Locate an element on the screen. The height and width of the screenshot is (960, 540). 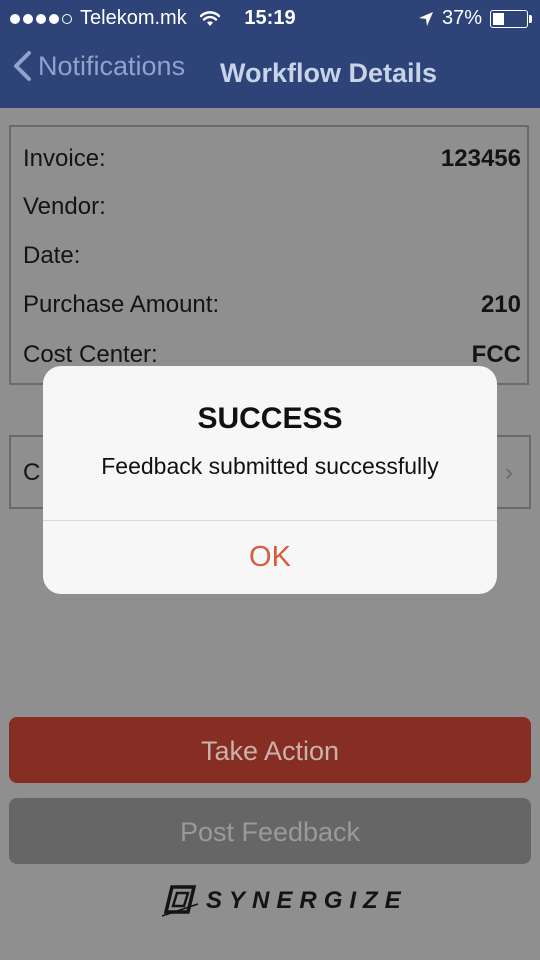
detail-row-vendor: Vendor: is located at coordinates (272, 213).